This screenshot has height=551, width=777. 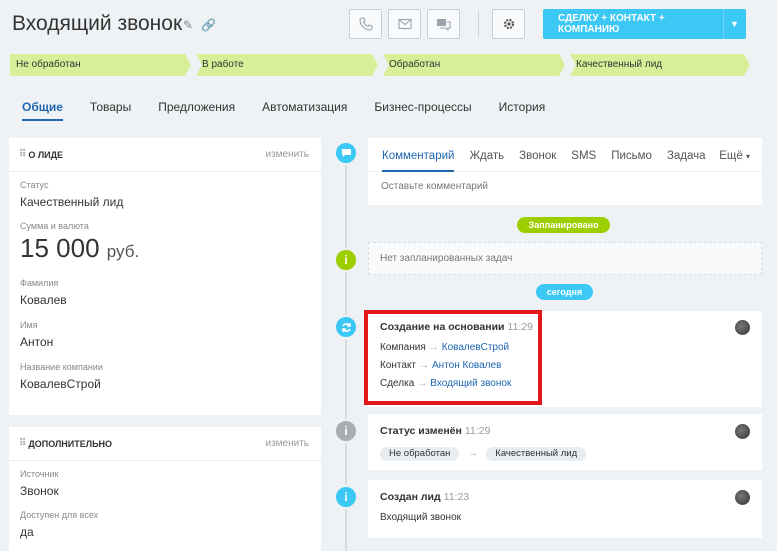 What do you see at coordinates (39, 474) in the screenshot?
I see `source-label: Источник` at bounding box center [39, 474].